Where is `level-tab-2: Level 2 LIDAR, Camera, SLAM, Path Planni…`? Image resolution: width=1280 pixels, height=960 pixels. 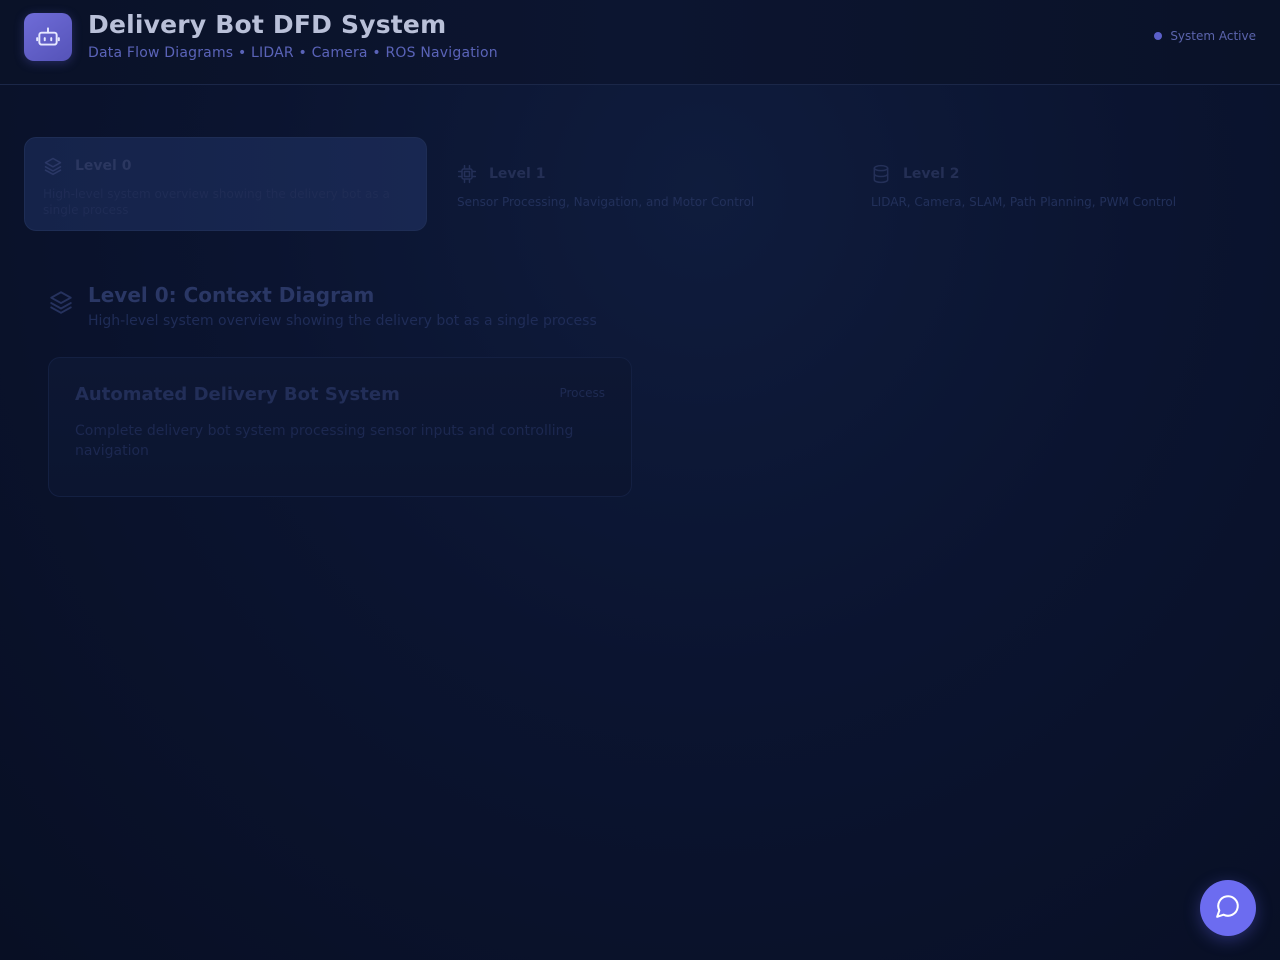 level-tab-2: Level 2 LIDAR, Camera, SLAM, Path Planni… is located at coordinates (1053, 184).